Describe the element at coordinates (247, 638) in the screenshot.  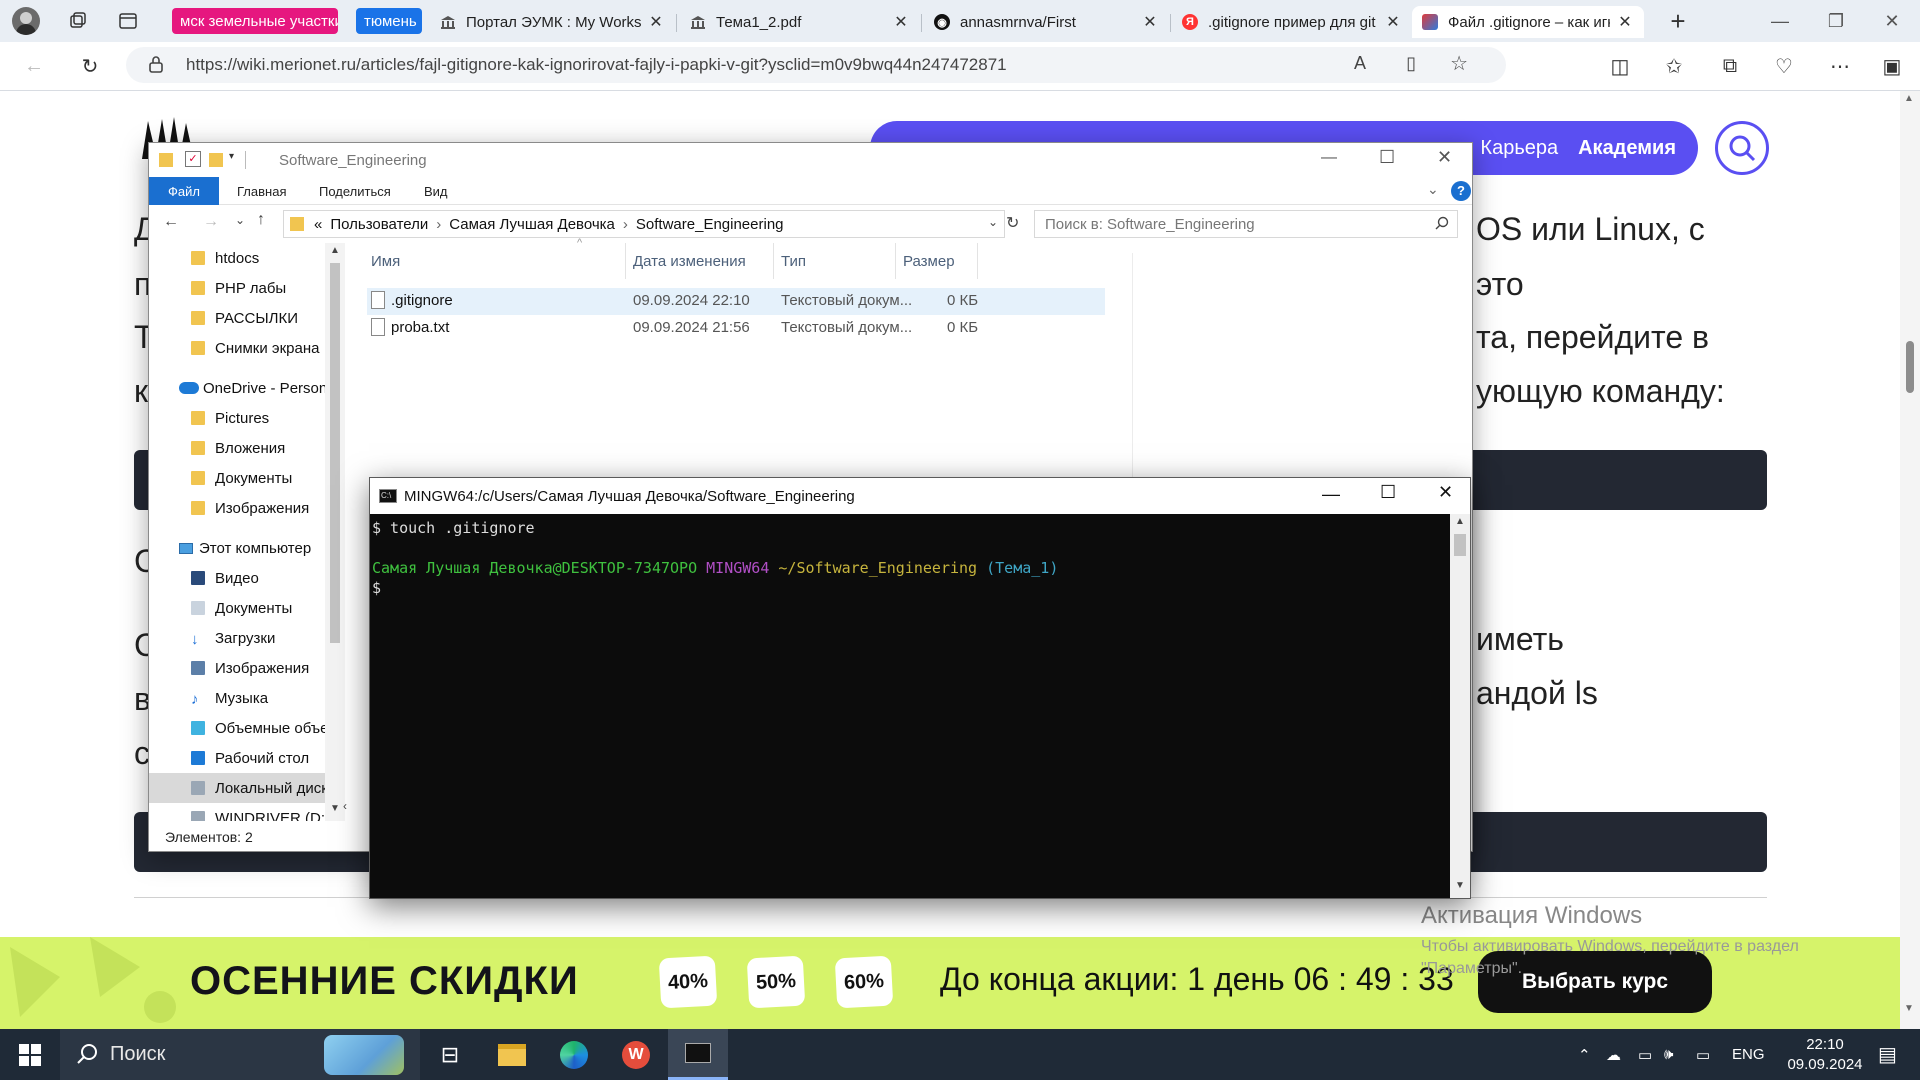
I see `nav-item: ↓ Загрузки` at that location.